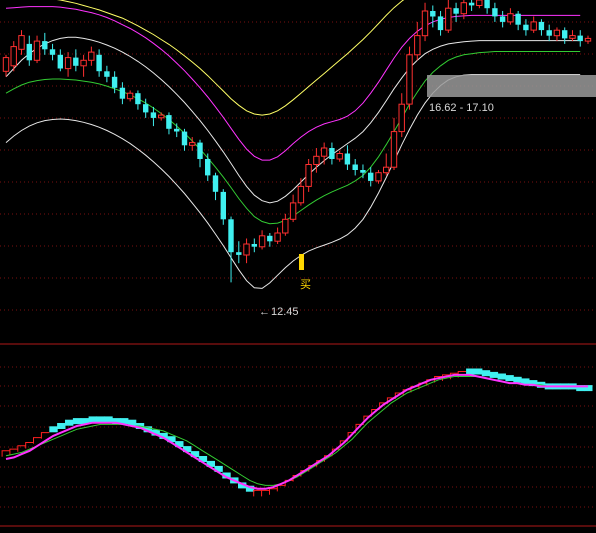  I want to click on low-price-label: 12.45, so click(285, 312).